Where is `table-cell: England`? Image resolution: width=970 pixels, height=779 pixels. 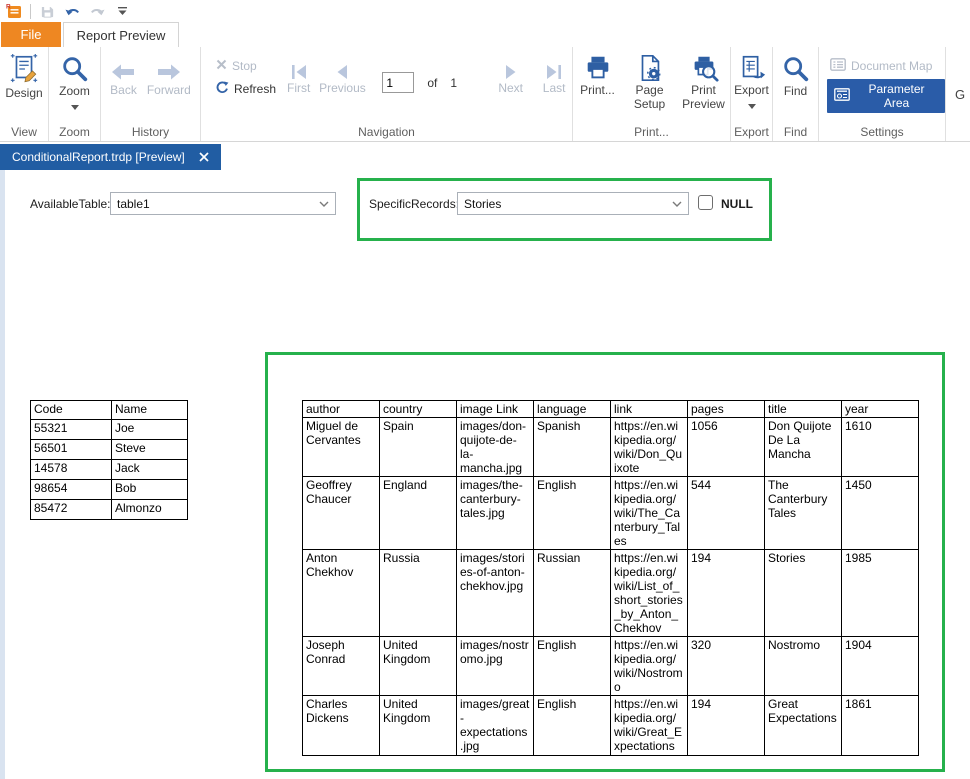 table-cell: England is located at coordinates (418, 513).